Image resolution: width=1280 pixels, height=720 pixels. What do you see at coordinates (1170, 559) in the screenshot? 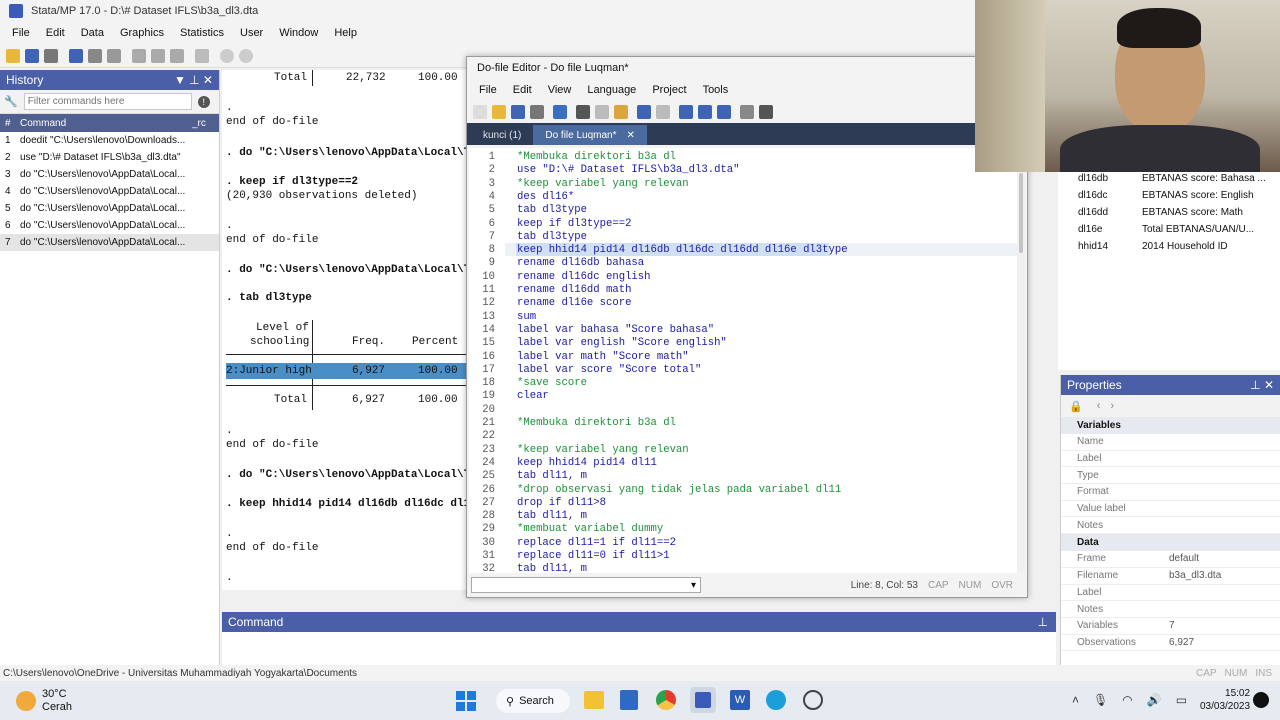
I see `property-row: Frame default` at bounding box center [1170, 559].